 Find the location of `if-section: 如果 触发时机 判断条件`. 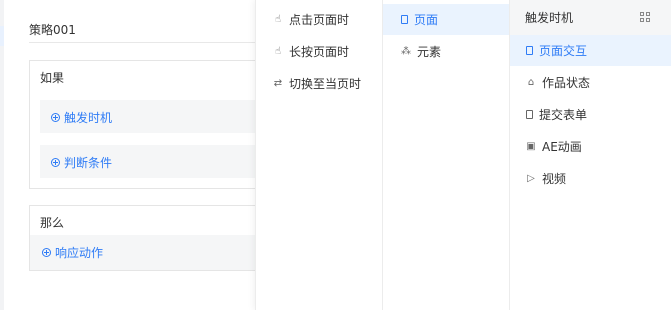

if-section: 如果 触发时机 判断条件 is located at coordinates (148, 124).